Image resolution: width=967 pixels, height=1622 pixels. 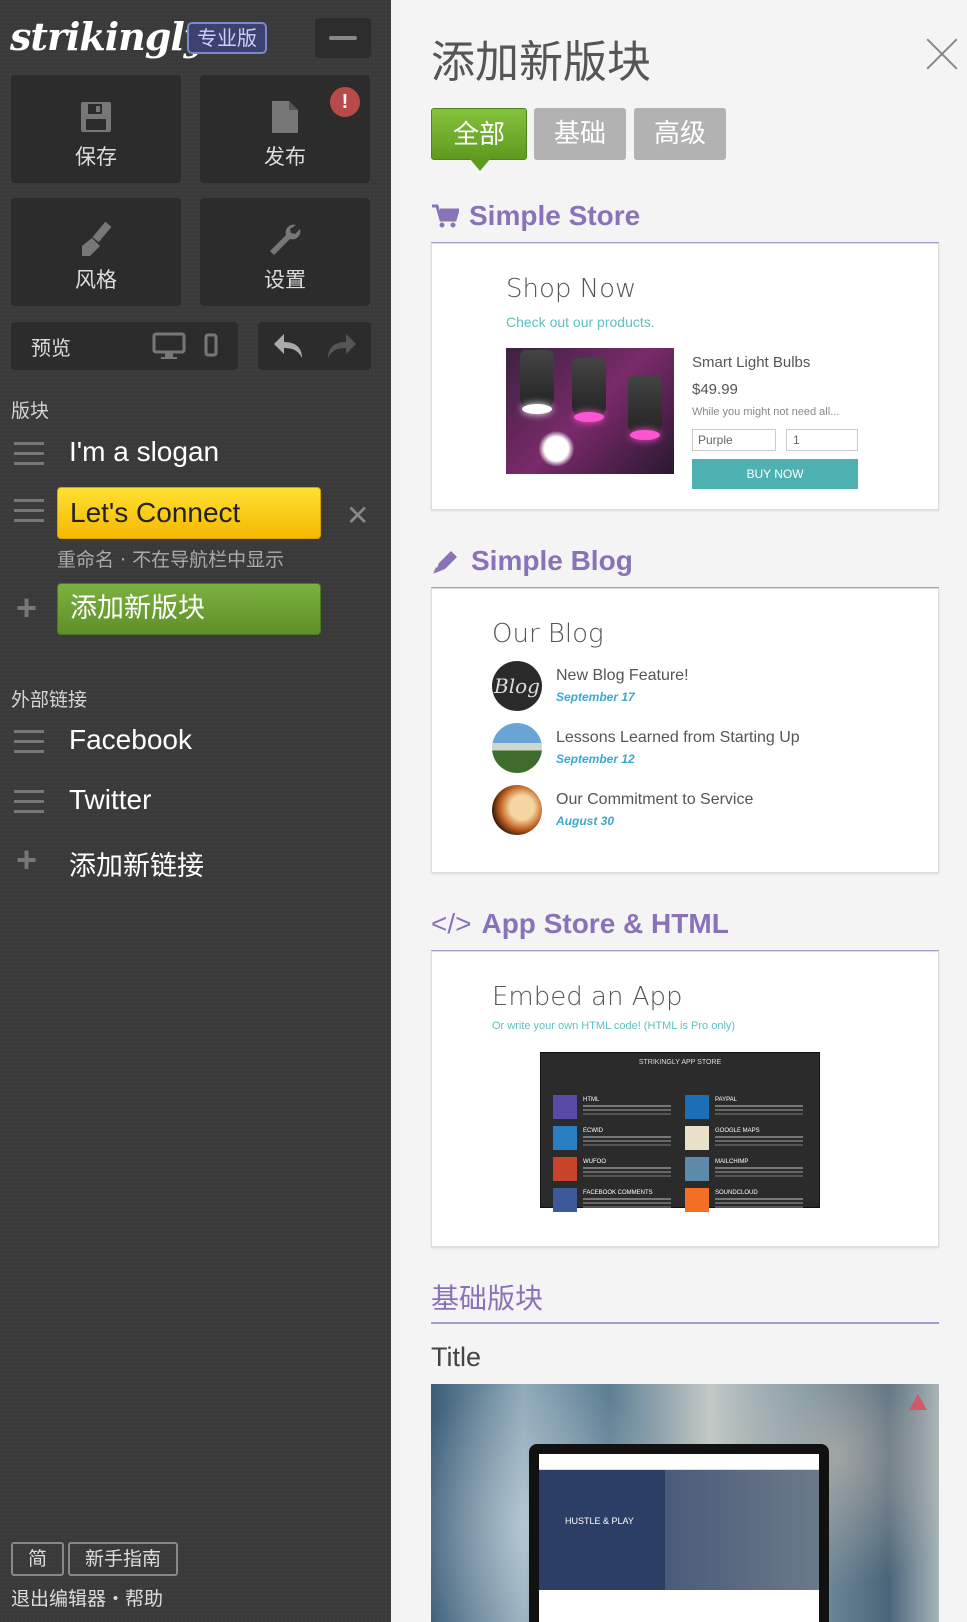 What do you see at coordinates (451, 923) in the screenshot?
I see `code-icon: </>` at bounding box center [451, 923].